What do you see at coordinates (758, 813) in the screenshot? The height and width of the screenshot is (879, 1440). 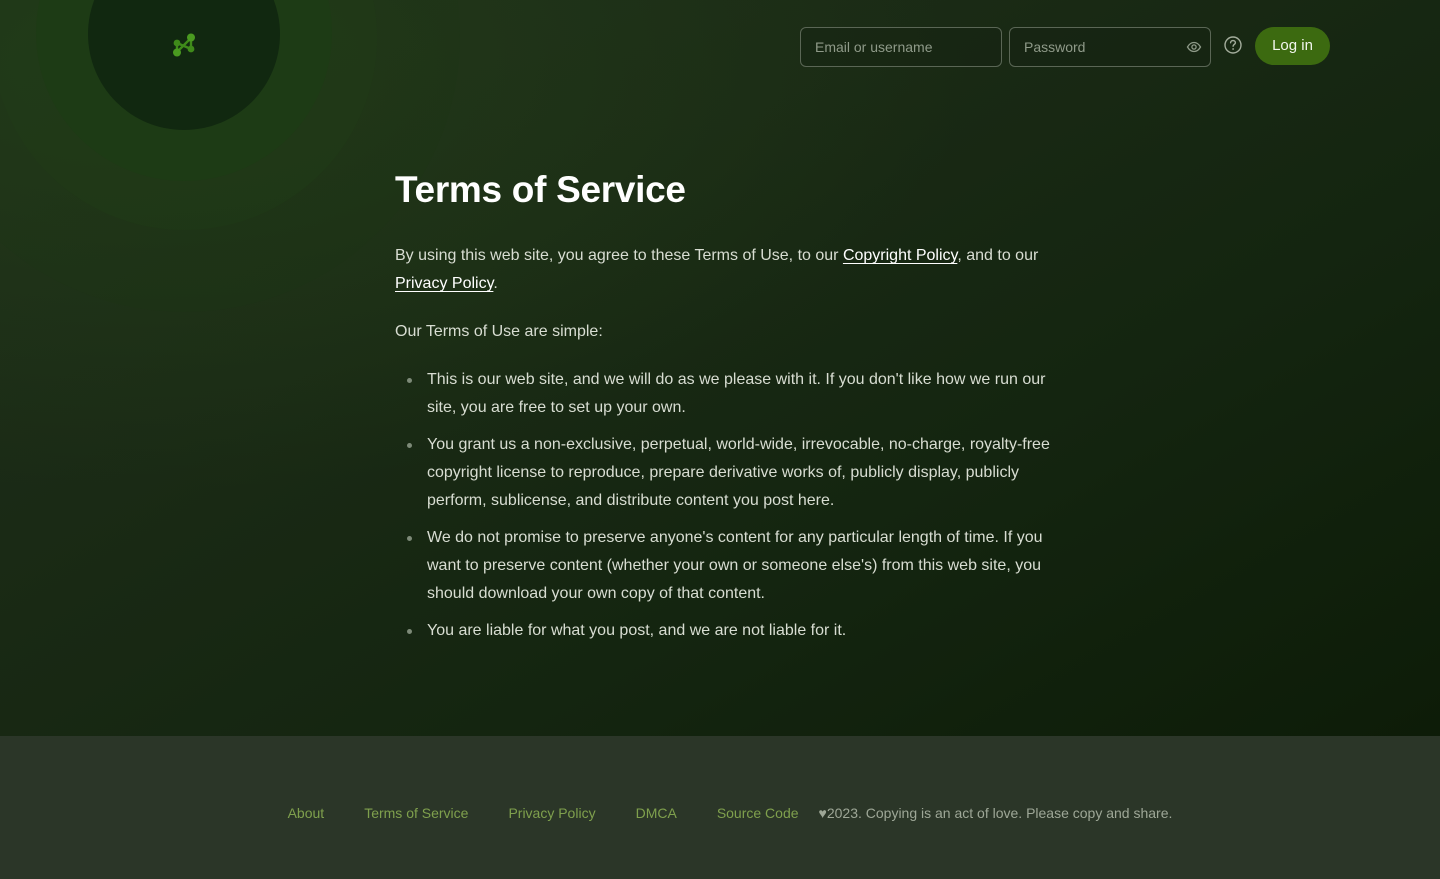 I see `footer-link-source-code: Source Code` at bounding box center [758, 813].